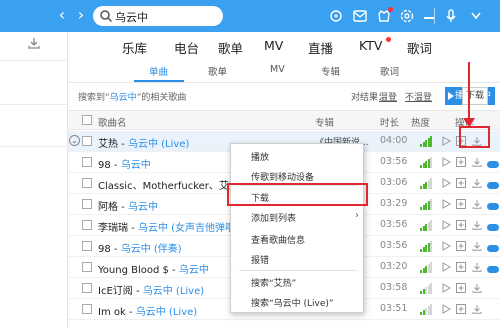 The height and width of the screenshot is (328, 500). What do you see at coordinates (389, 71) in the screenshot?
I see `subtab-lyrics: 歌词` at bounding box center [389, 71].